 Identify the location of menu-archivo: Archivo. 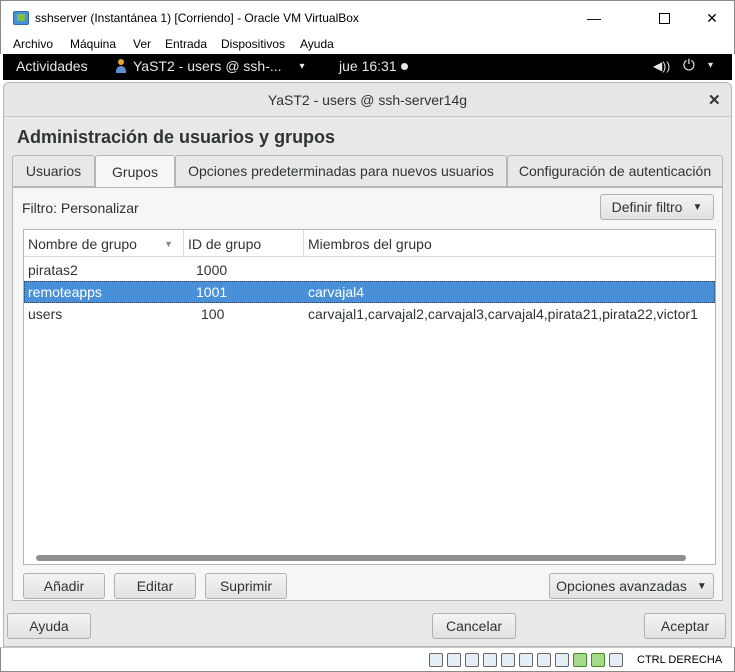
(33, 44).